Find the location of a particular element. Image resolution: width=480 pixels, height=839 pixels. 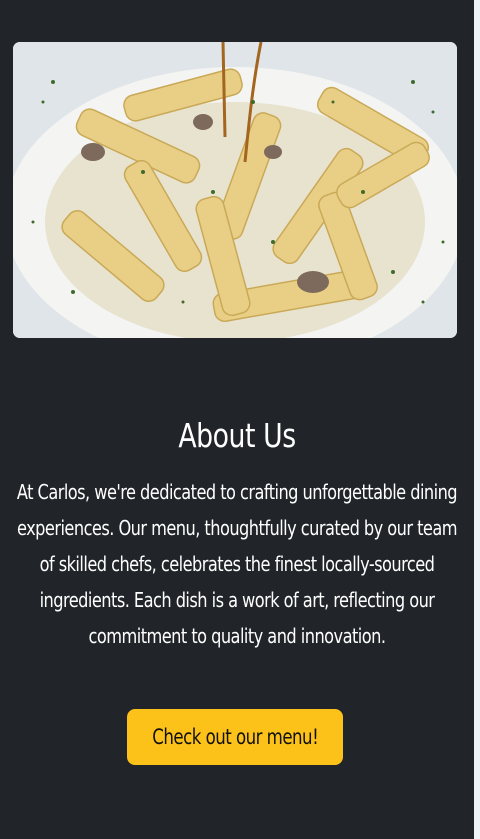

check-menu-button: Check out our menu! is located at coordinates (235, 737).